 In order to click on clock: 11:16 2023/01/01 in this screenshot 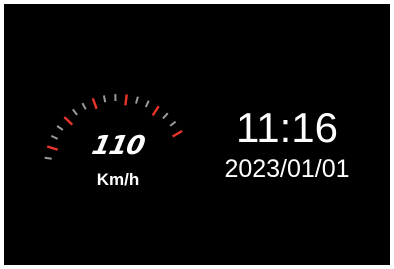, I will do `click(287, 144)`.